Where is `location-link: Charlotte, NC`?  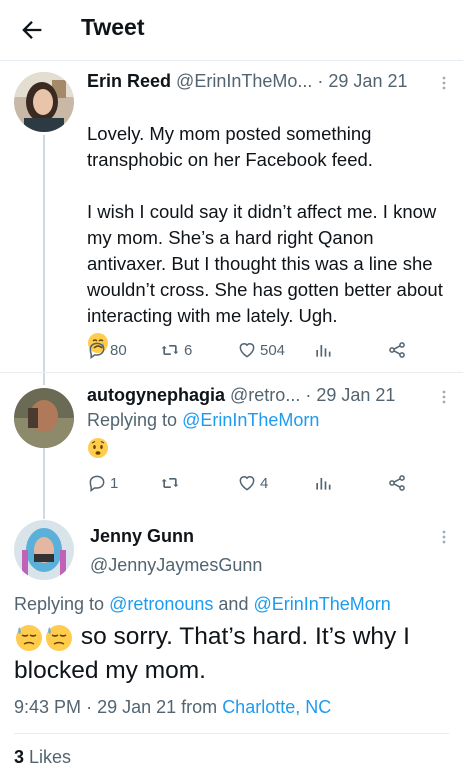
location-link: Charlotte, NC is located at coordinates (276, 707).